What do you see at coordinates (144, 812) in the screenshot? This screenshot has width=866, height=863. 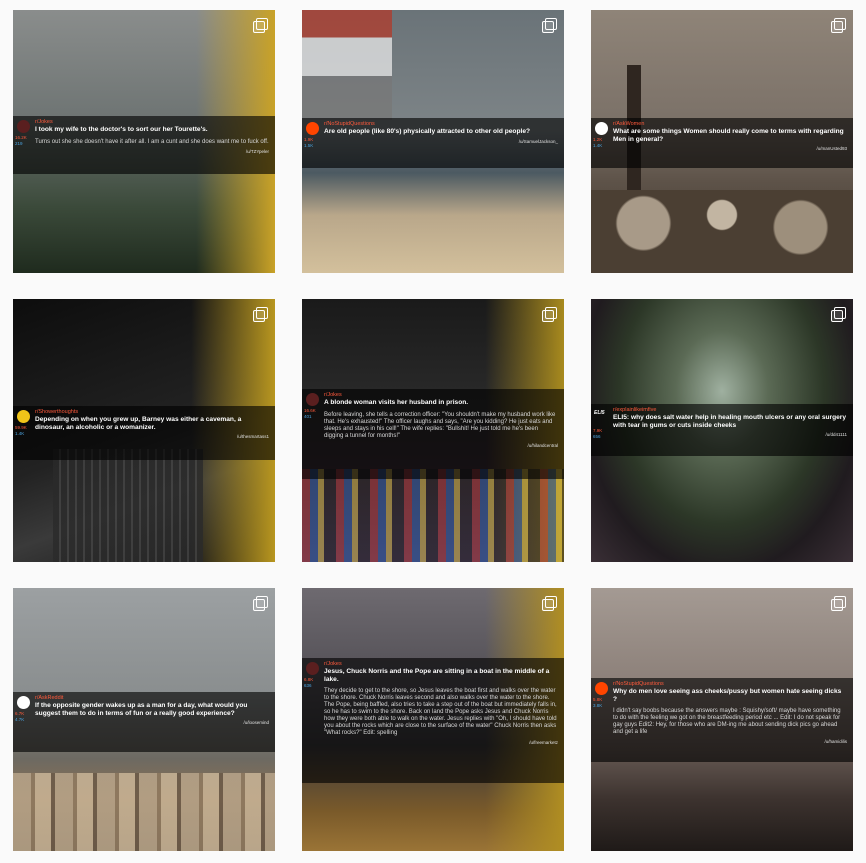 I see `buildings-shape` at bounding box center [144, 812].